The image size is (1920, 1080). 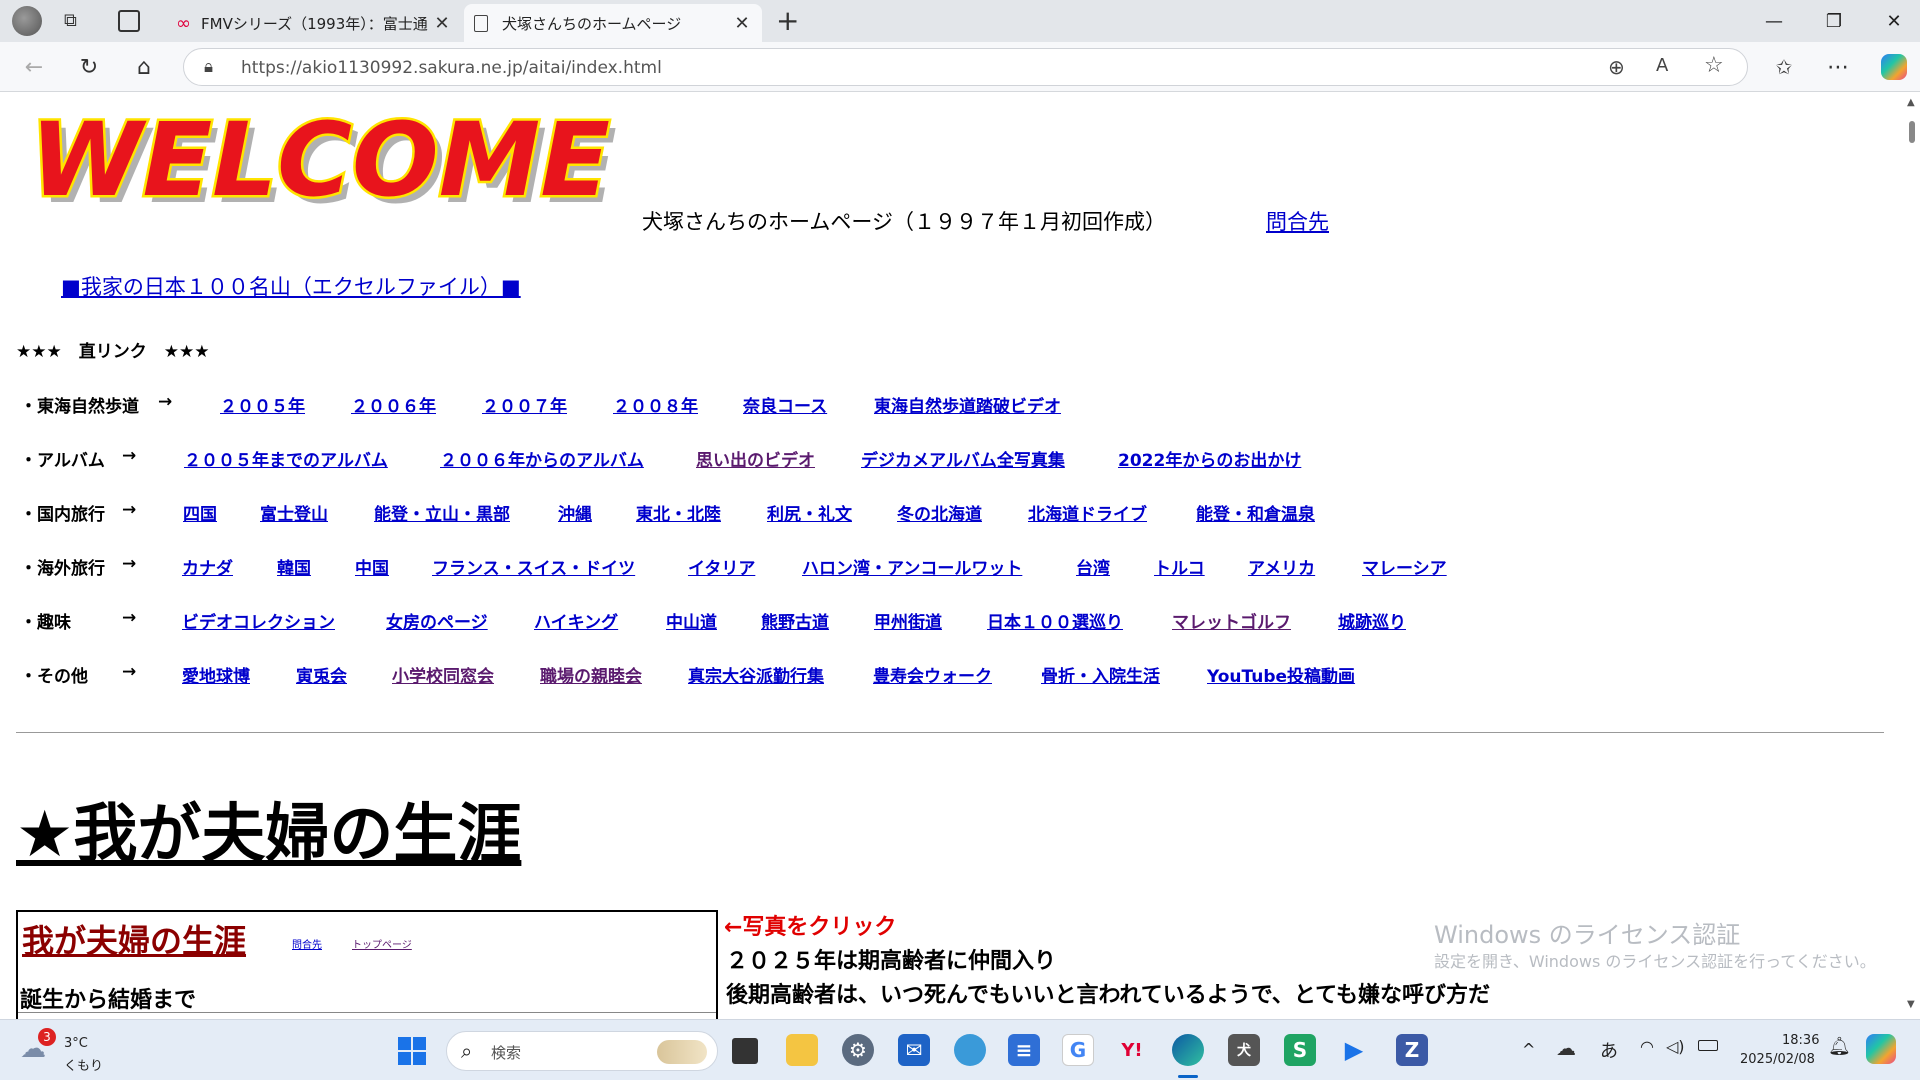 What do you see at coordinates (1297, 221) in the screenshot?
I see `contact-link: 問合先` at bounding box center [1297, 221].